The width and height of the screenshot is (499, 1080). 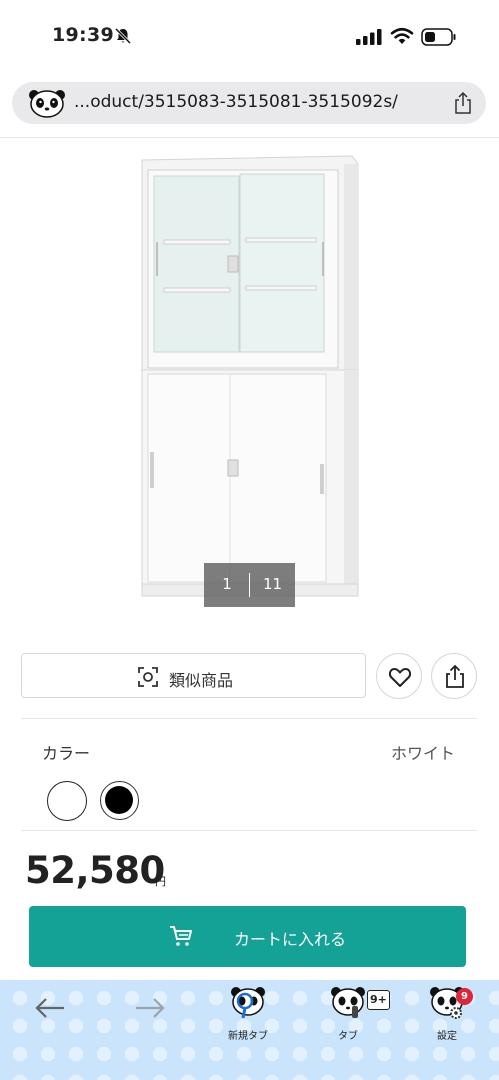 I want to click on image-counter-total: 11, so click(x=272, y=584).